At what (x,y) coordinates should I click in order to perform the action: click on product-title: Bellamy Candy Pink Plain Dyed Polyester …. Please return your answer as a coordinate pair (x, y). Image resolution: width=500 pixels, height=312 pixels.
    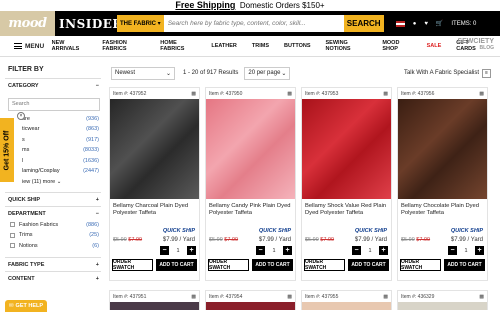
    Looking at the image, I should click on (250, 213).